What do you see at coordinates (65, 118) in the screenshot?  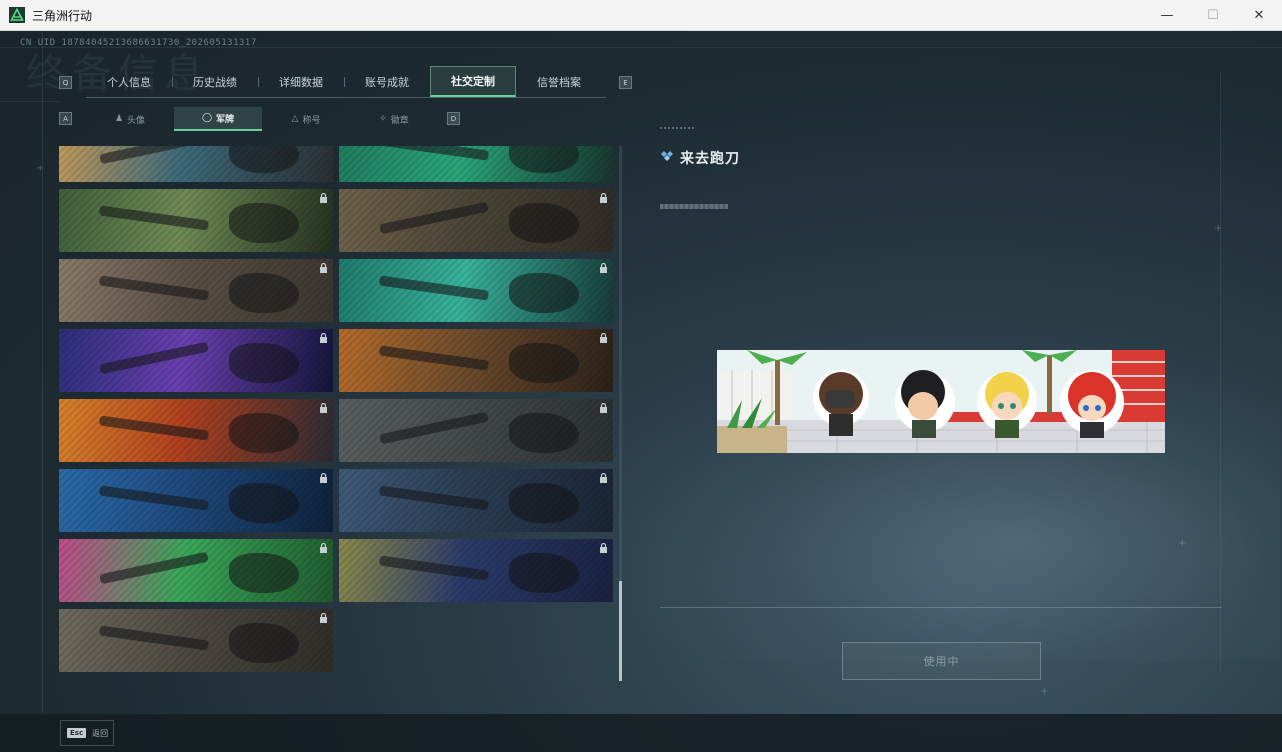 I see `subtab-prev-key-hint: A` at bounding box center [65, 118].